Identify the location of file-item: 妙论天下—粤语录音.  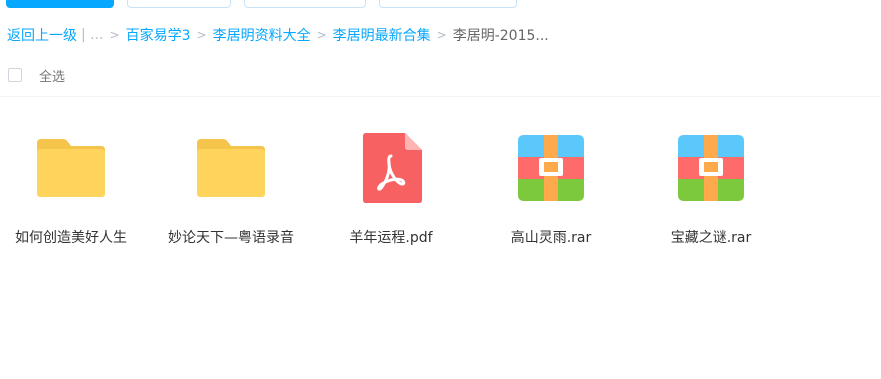
(231, 190).